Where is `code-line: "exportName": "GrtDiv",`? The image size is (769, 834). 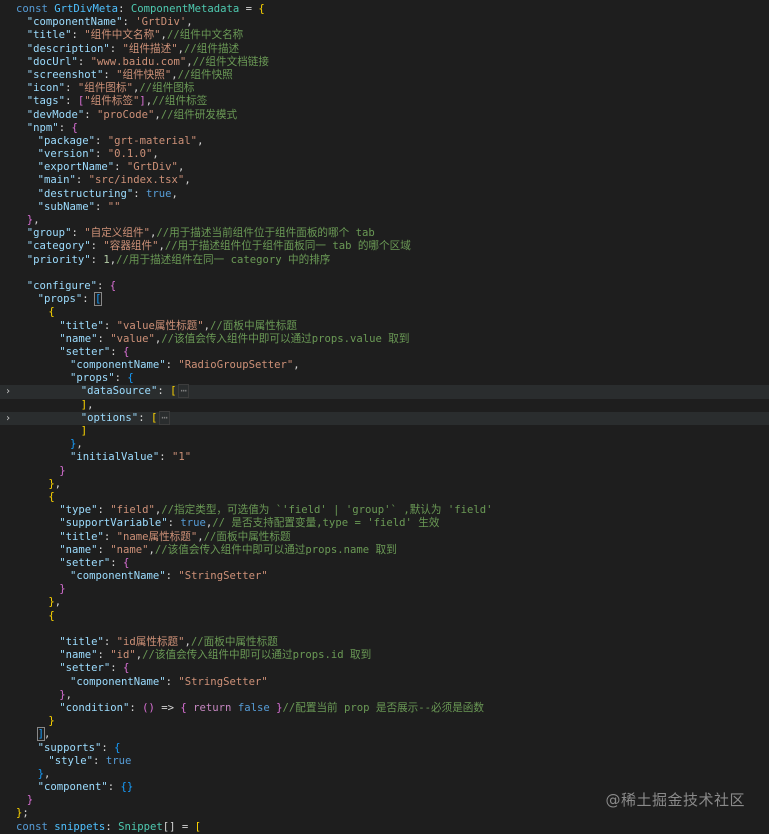
code-line: "exportName": "GrtDiv", is located at coordinates (384, 167).